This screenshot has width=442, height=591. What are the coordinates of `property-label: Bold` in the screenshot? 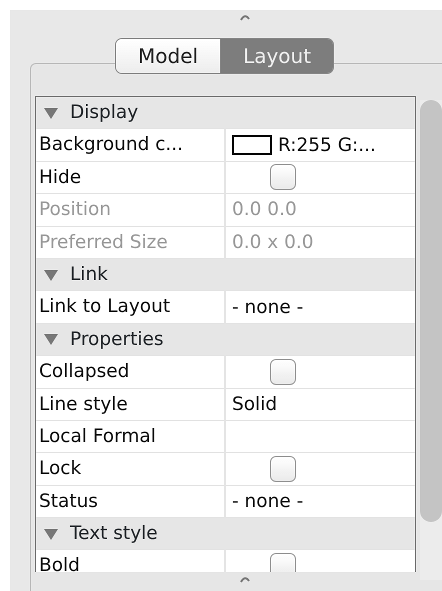 It's located at (131, 561).